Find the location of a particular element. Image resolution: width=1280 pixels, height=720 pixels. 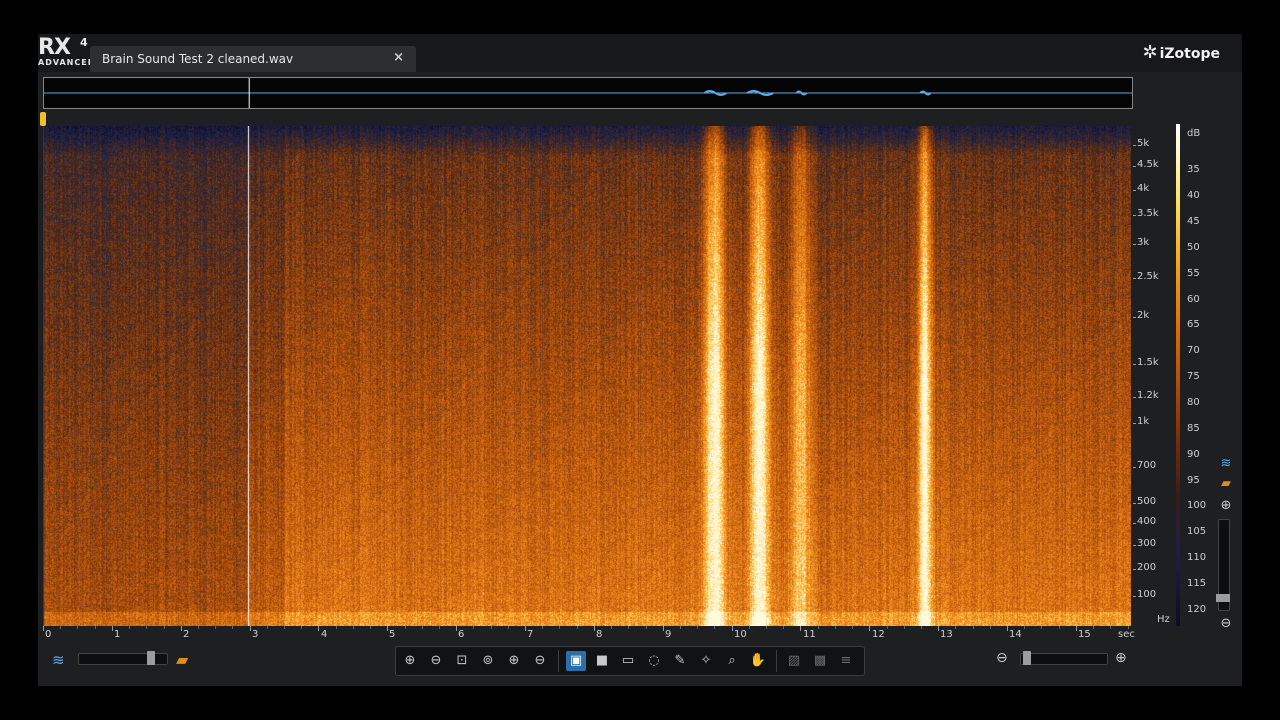

magic-wand-icon: ✧ is located at coordinates (706, 661).